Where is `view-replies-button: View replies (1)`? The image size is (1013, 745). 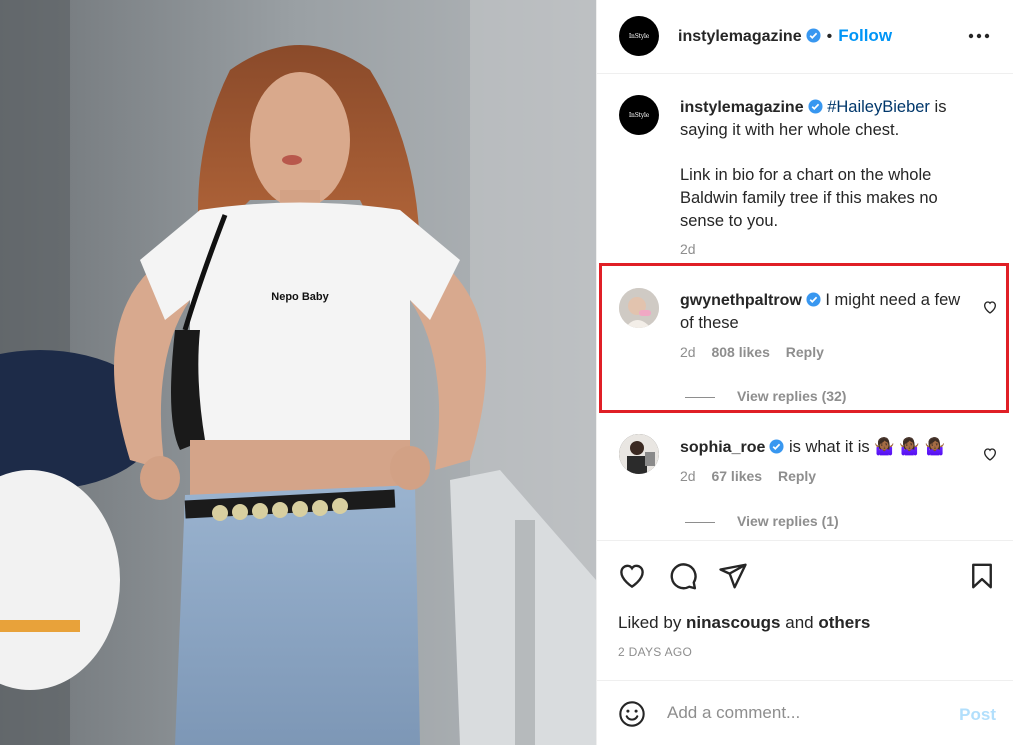 view-replies-button: View replies (1) is located at coordinates (788, 521).